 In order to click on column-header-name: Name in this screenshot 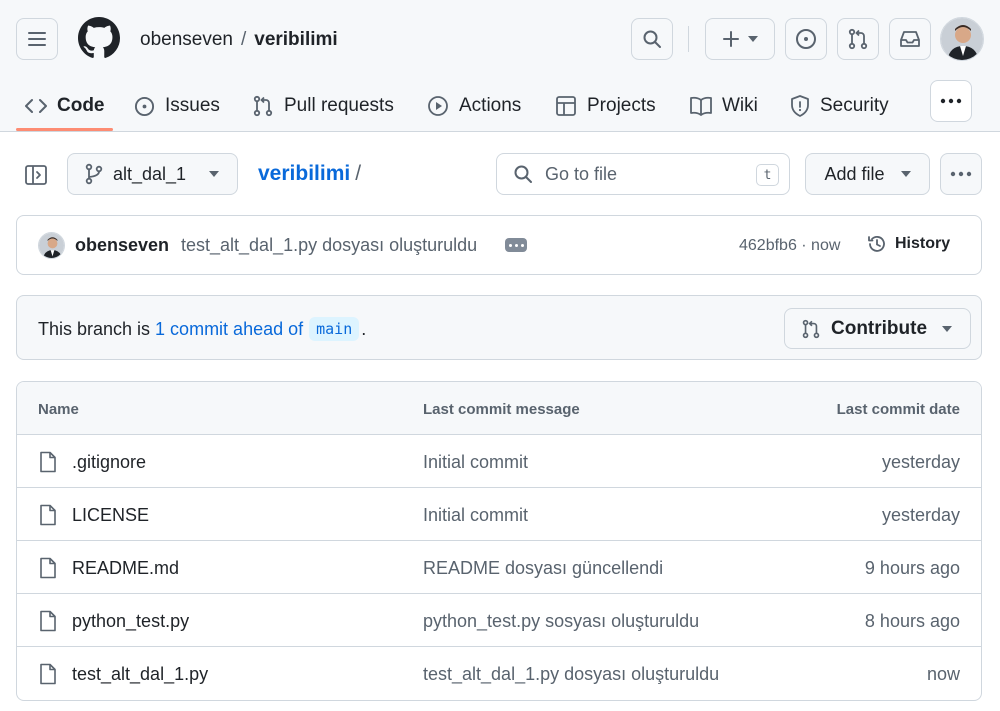, I will do `click(58, 409)`.